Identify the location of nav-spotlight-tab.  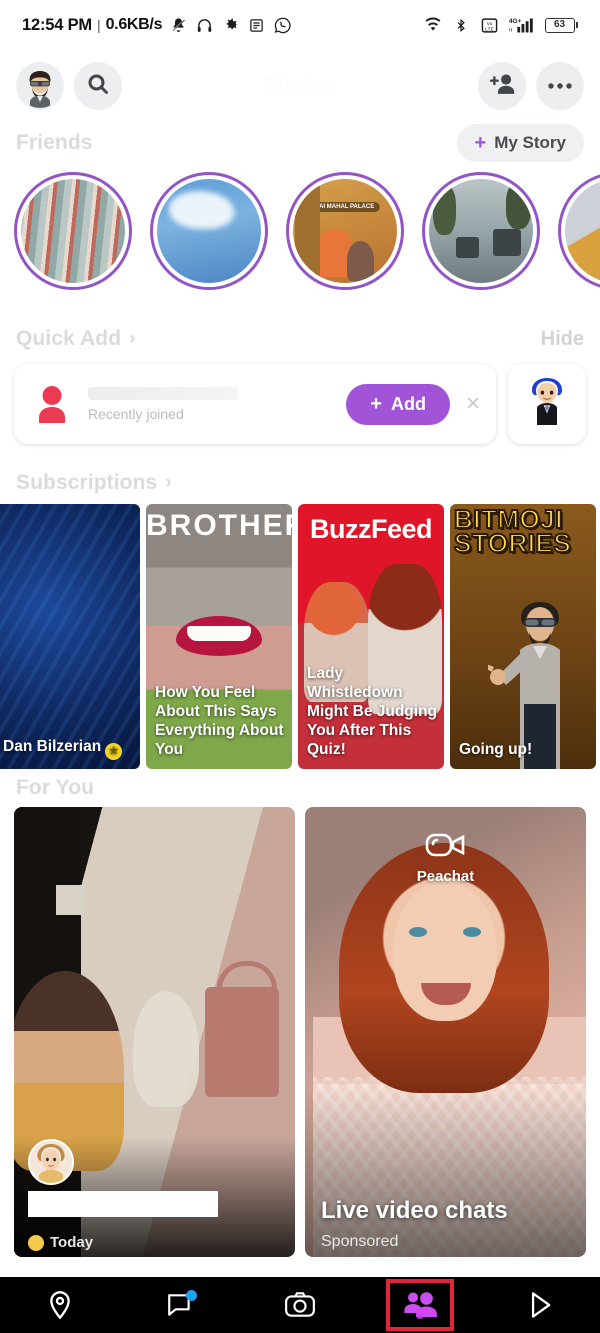
(540, 1305).